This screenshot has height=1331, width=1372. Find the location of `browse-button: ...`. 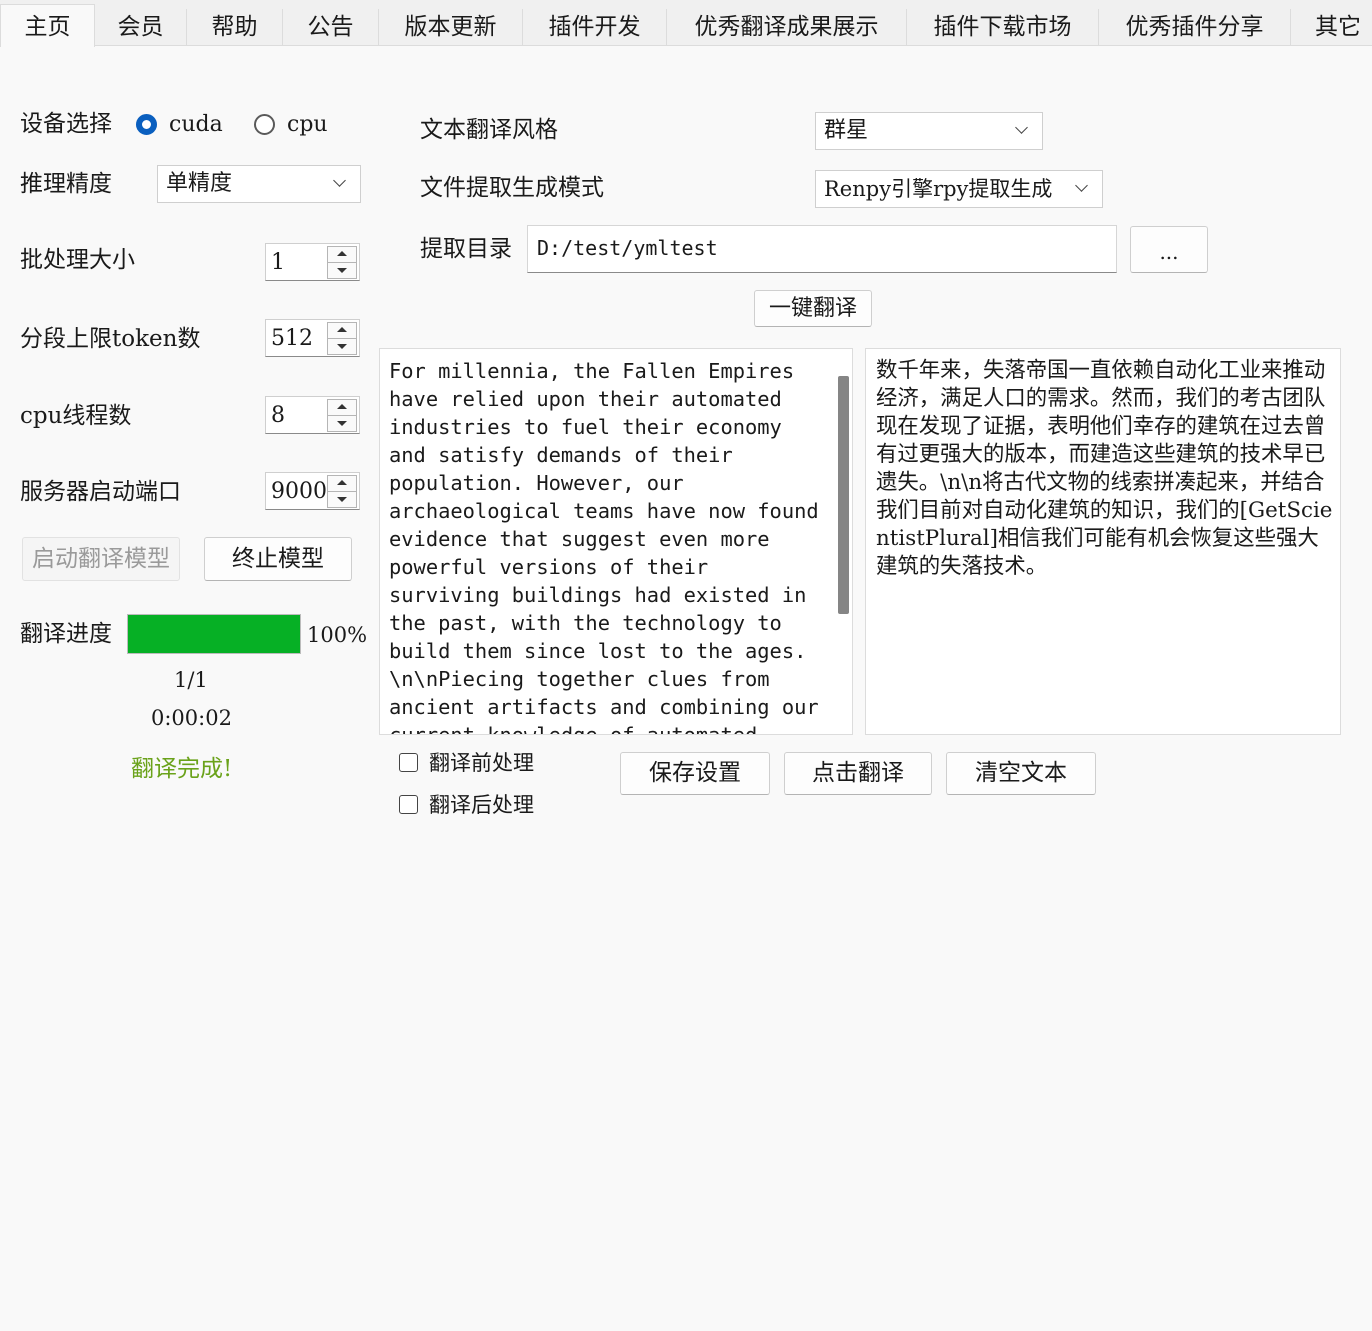

browse-button: ... is located at coordinates (1169, 249).